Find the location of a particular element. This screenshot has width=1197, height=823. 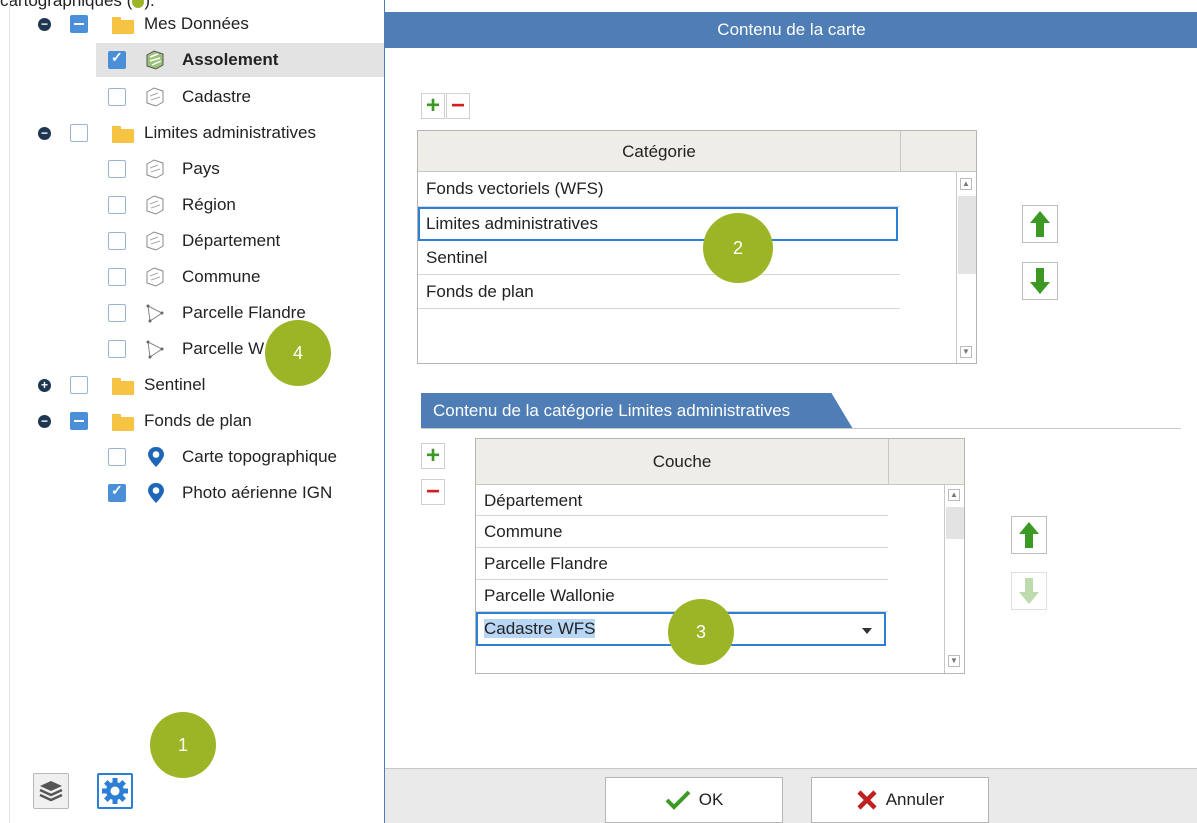

tab-rule is located at coordinates (801, 428).